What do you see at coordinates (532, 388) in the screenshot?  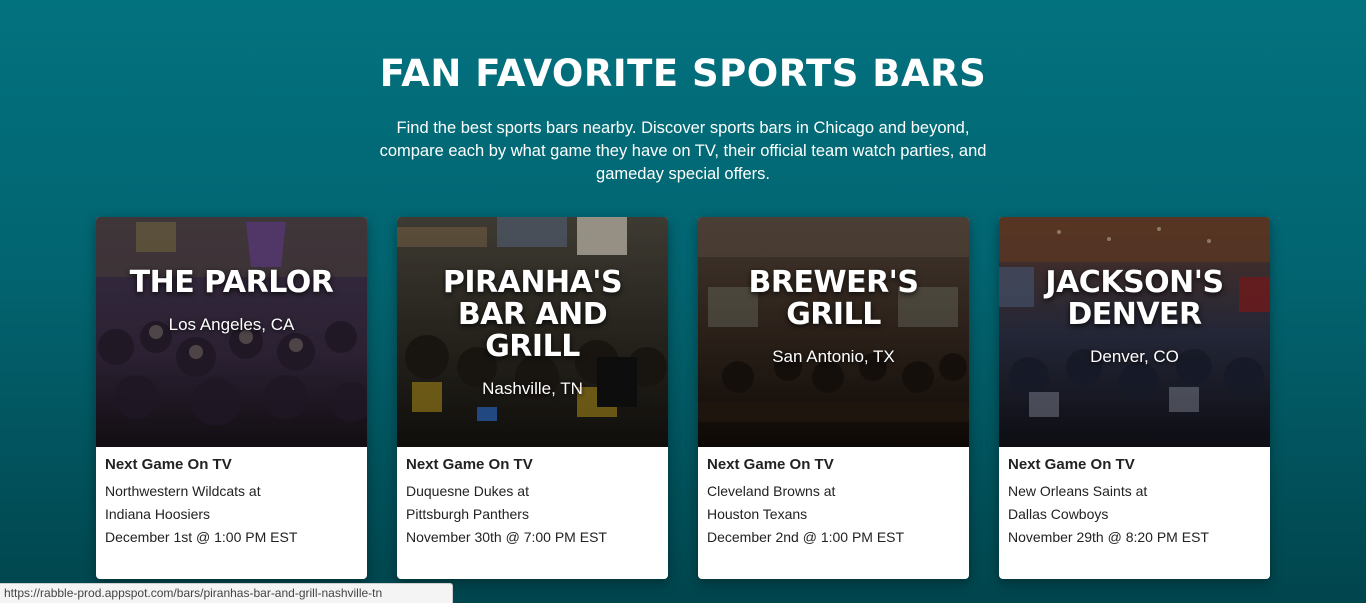 I see `bar-city: Nashville, TN` at bounding box center [532, 388].